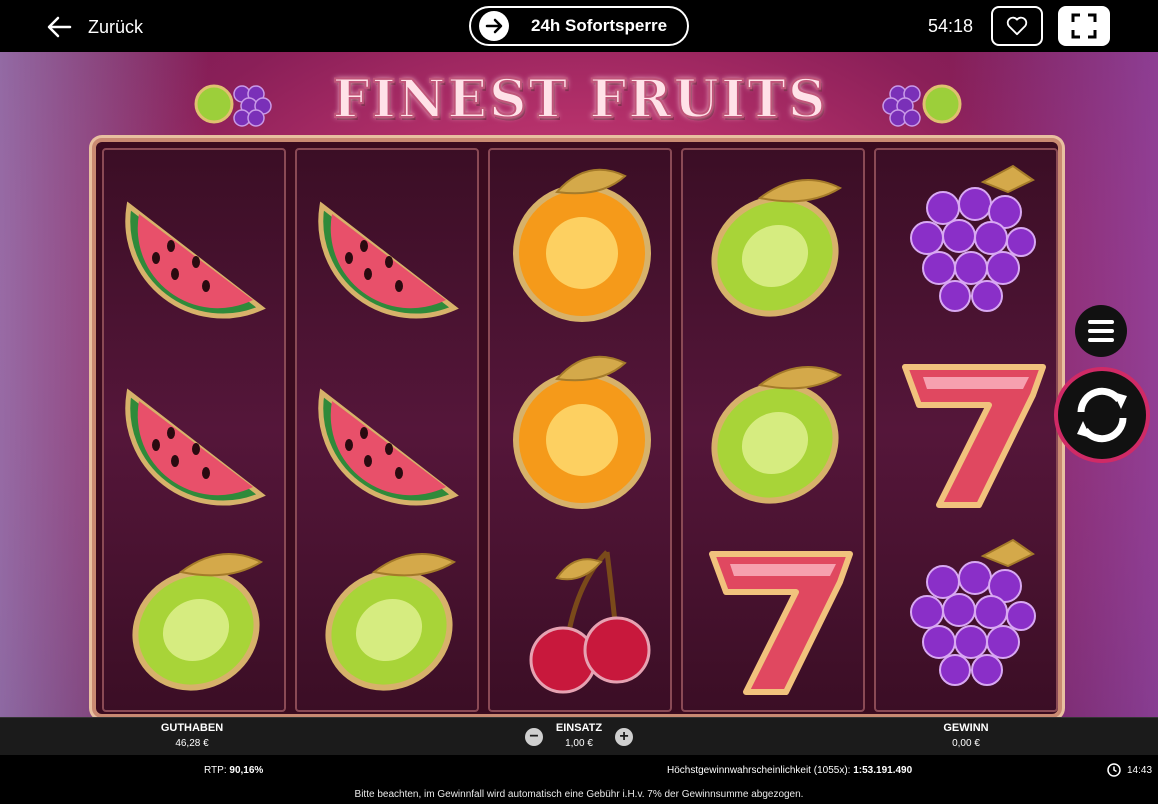 This screenshot has height=804, width=1158. What do you see at coordinates (192, 735) in the screenshot?
I see `balance-display: GUTHABEN 46,28 €` at bounding box center [192, 735].